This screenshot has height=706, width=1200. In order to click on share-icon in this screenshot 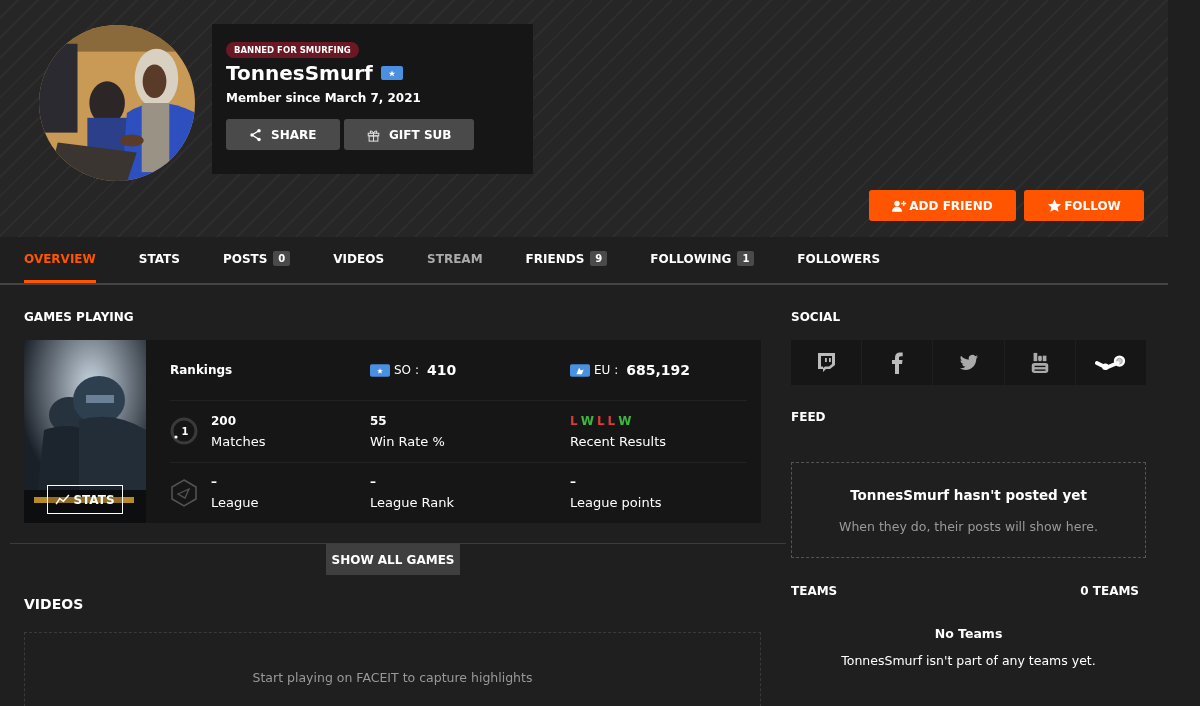, I will do `click(255, 134)`.